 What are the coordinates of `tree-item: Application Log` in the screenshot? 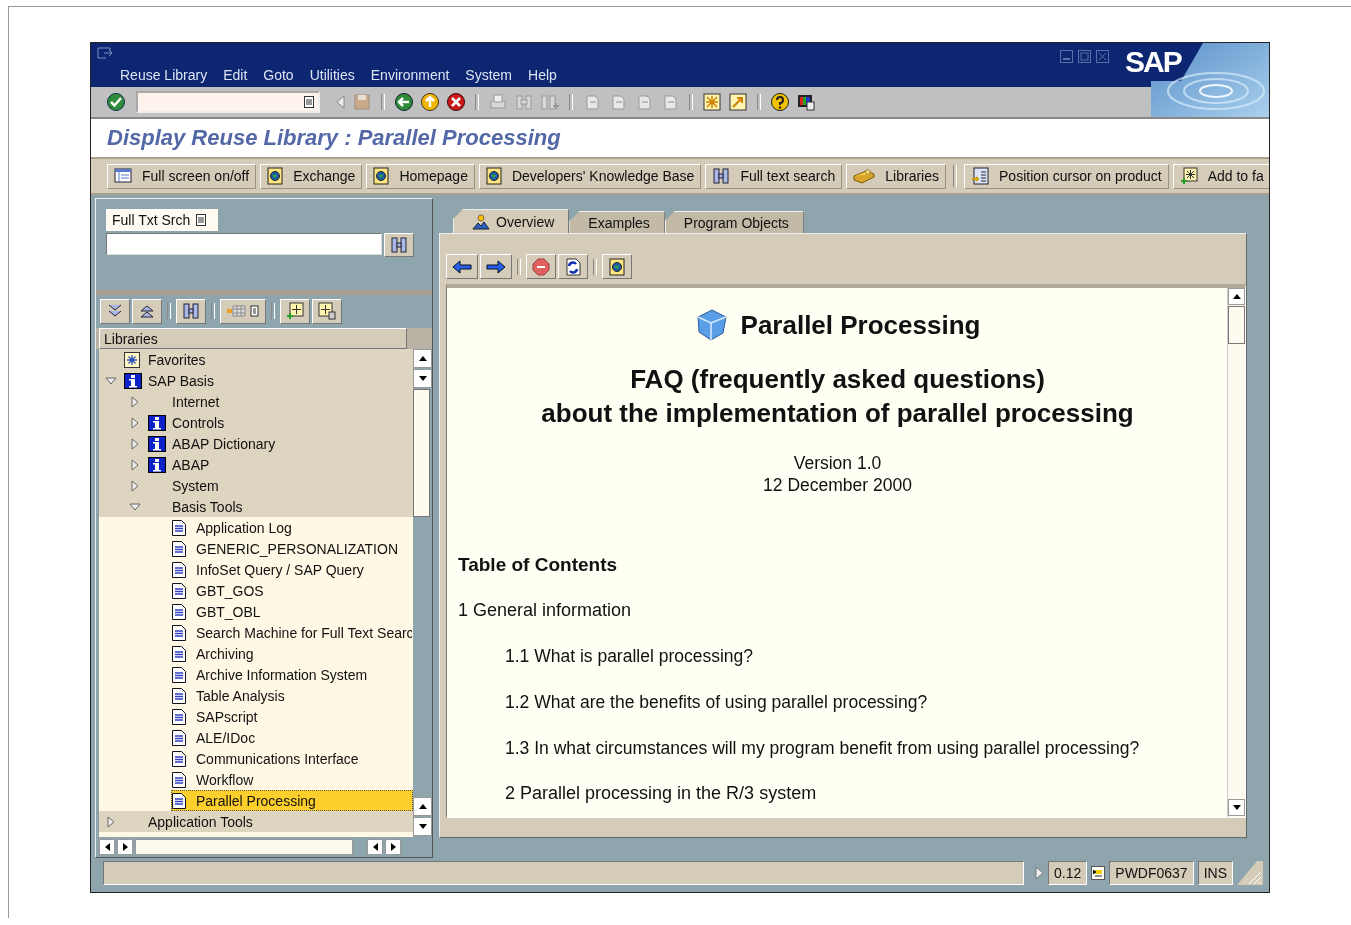 It's located at (292, 527).